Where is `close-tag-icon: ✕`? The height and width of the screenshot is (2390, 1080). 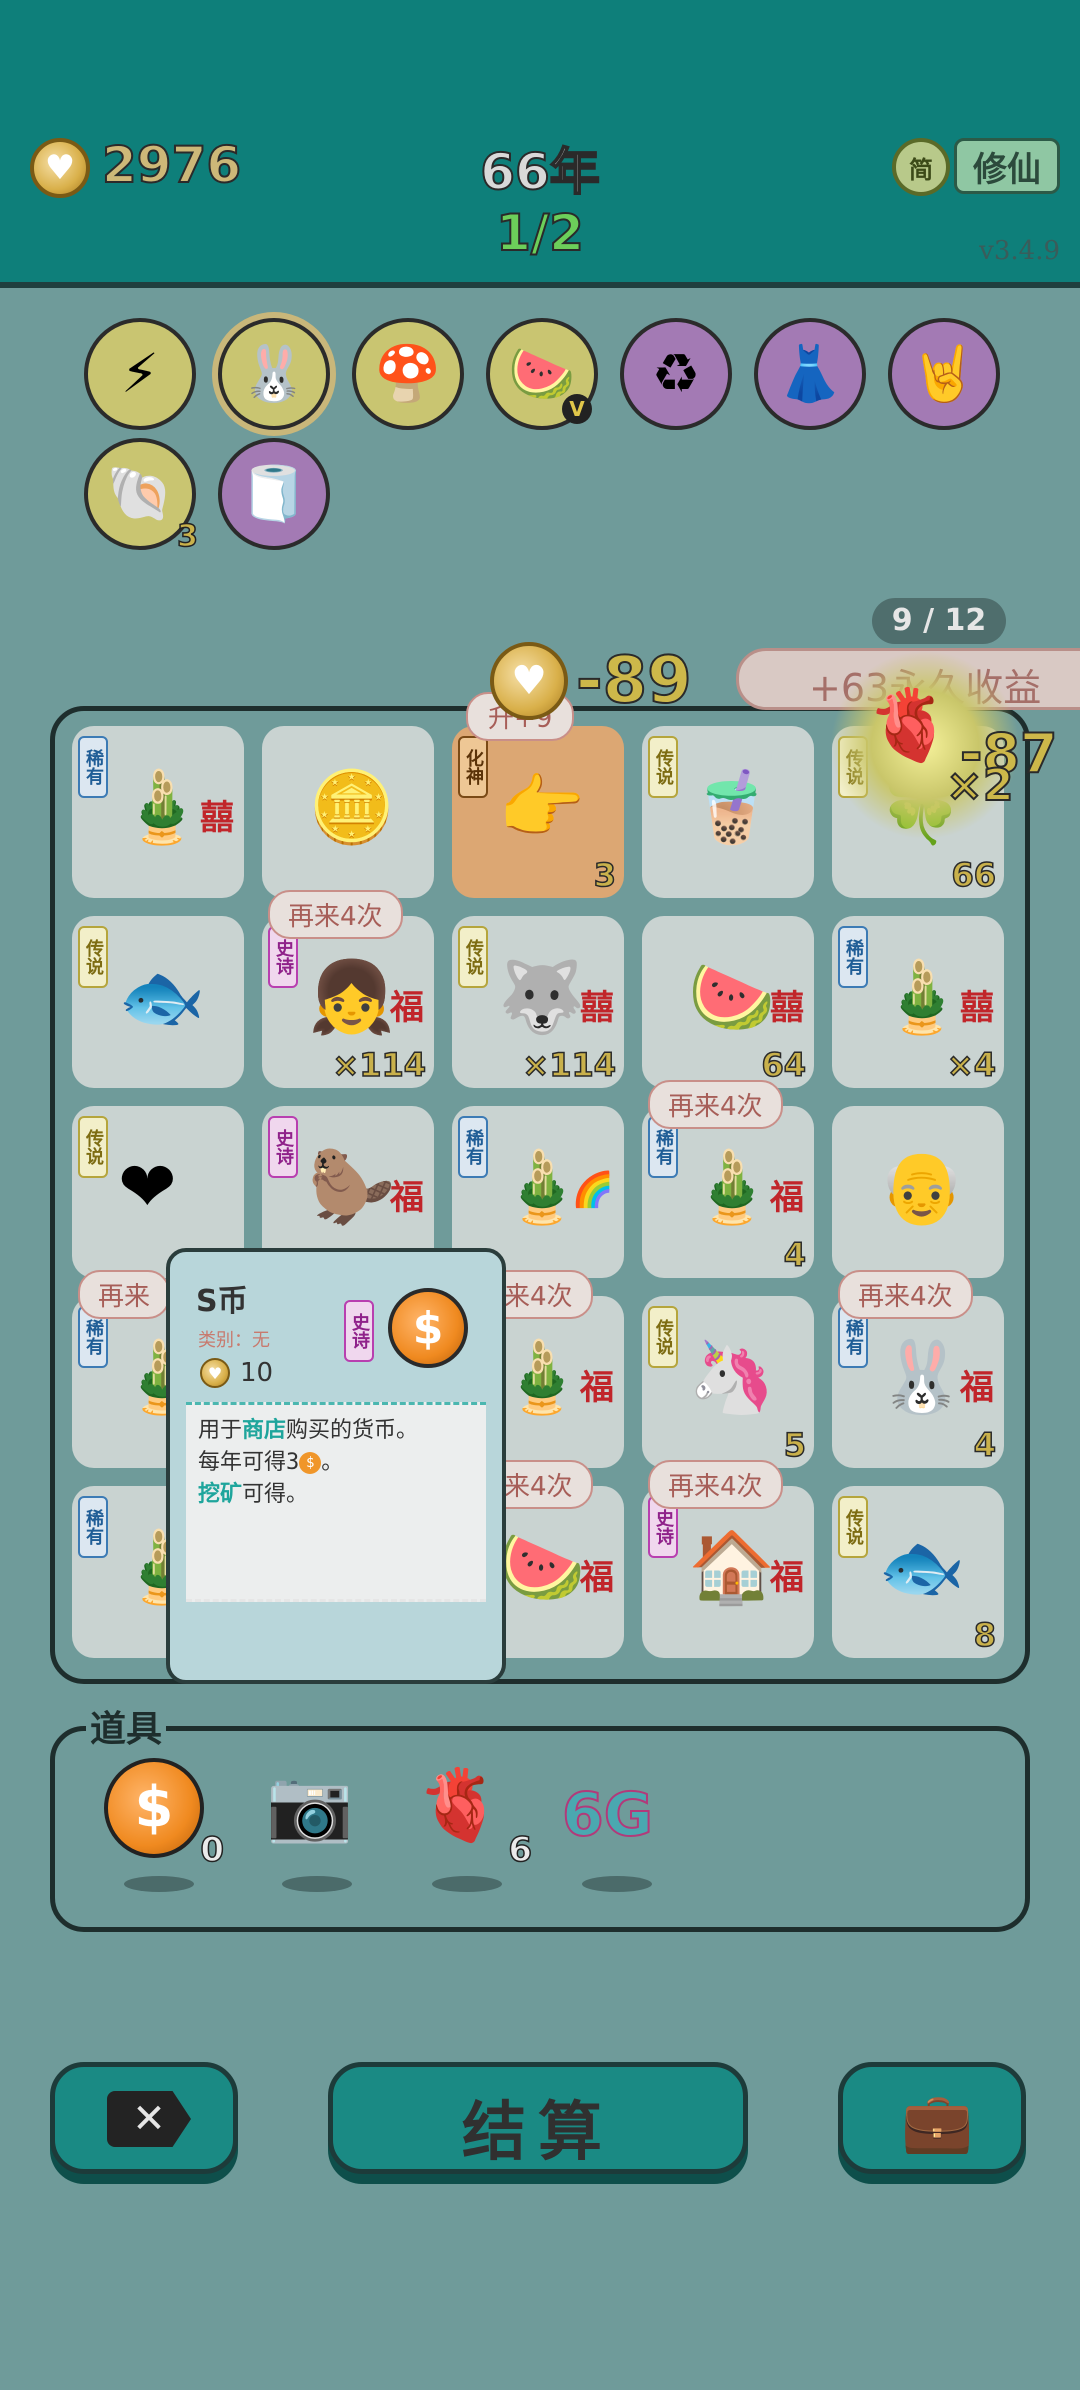 close-tag-icon: ✕ is located at coordinates (149, 2119).